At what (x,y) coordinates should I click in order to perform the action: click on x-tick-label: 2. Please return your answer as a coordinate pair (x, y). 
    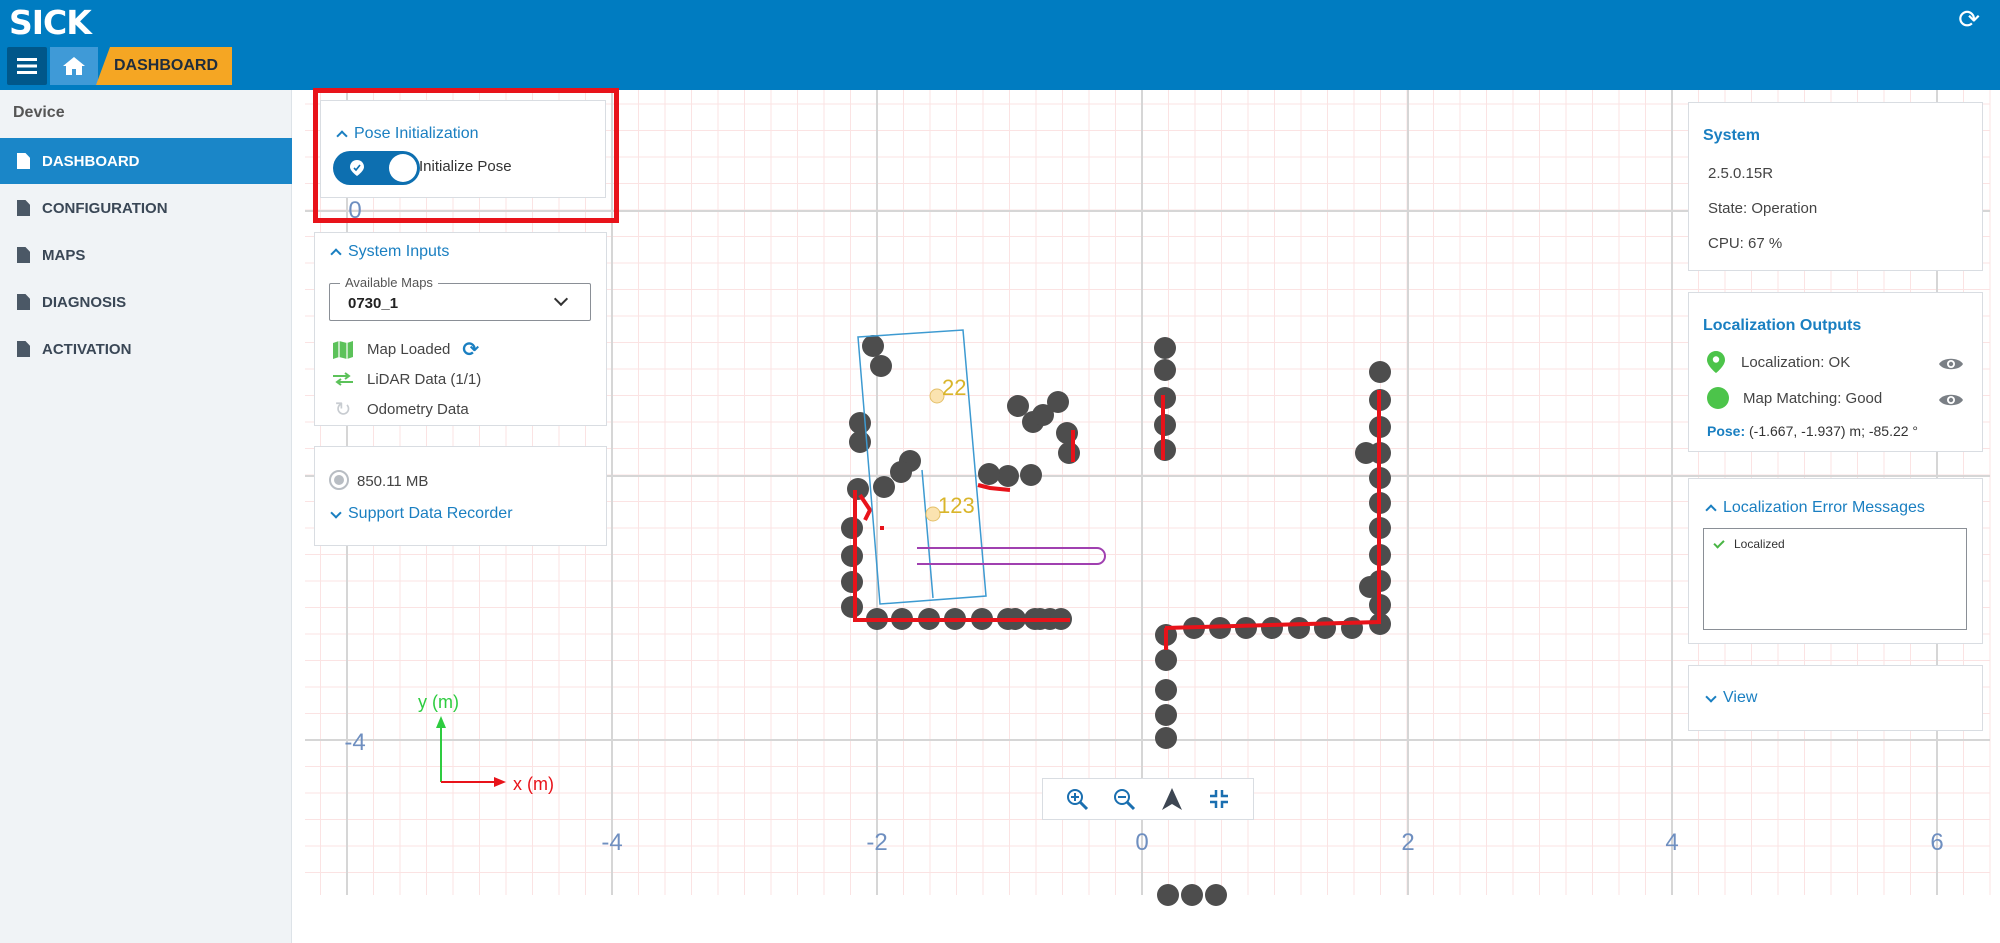
    Looking at the image, I should click on (1407, 842).